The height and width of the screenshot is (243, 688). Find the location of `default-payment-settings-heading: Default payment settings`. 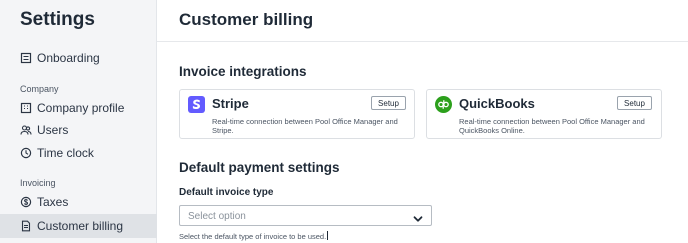

default-payment-settings-heading: Default payment settings is located at coordinates (259, 167).